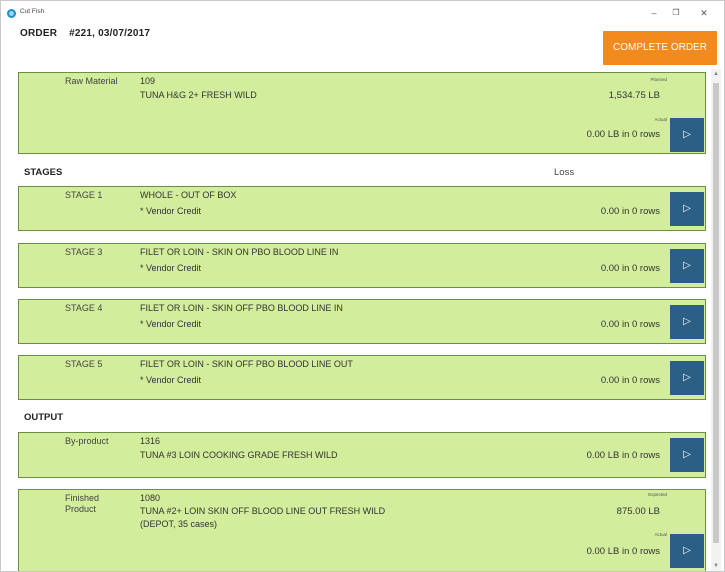 The height and width of the screenshot is (572, 725). What do you see at coordinates (362, 13) in the screenshot?
I see `title-bar: Cut Fish – ❐ ✕` at bounding box center [362, 13].